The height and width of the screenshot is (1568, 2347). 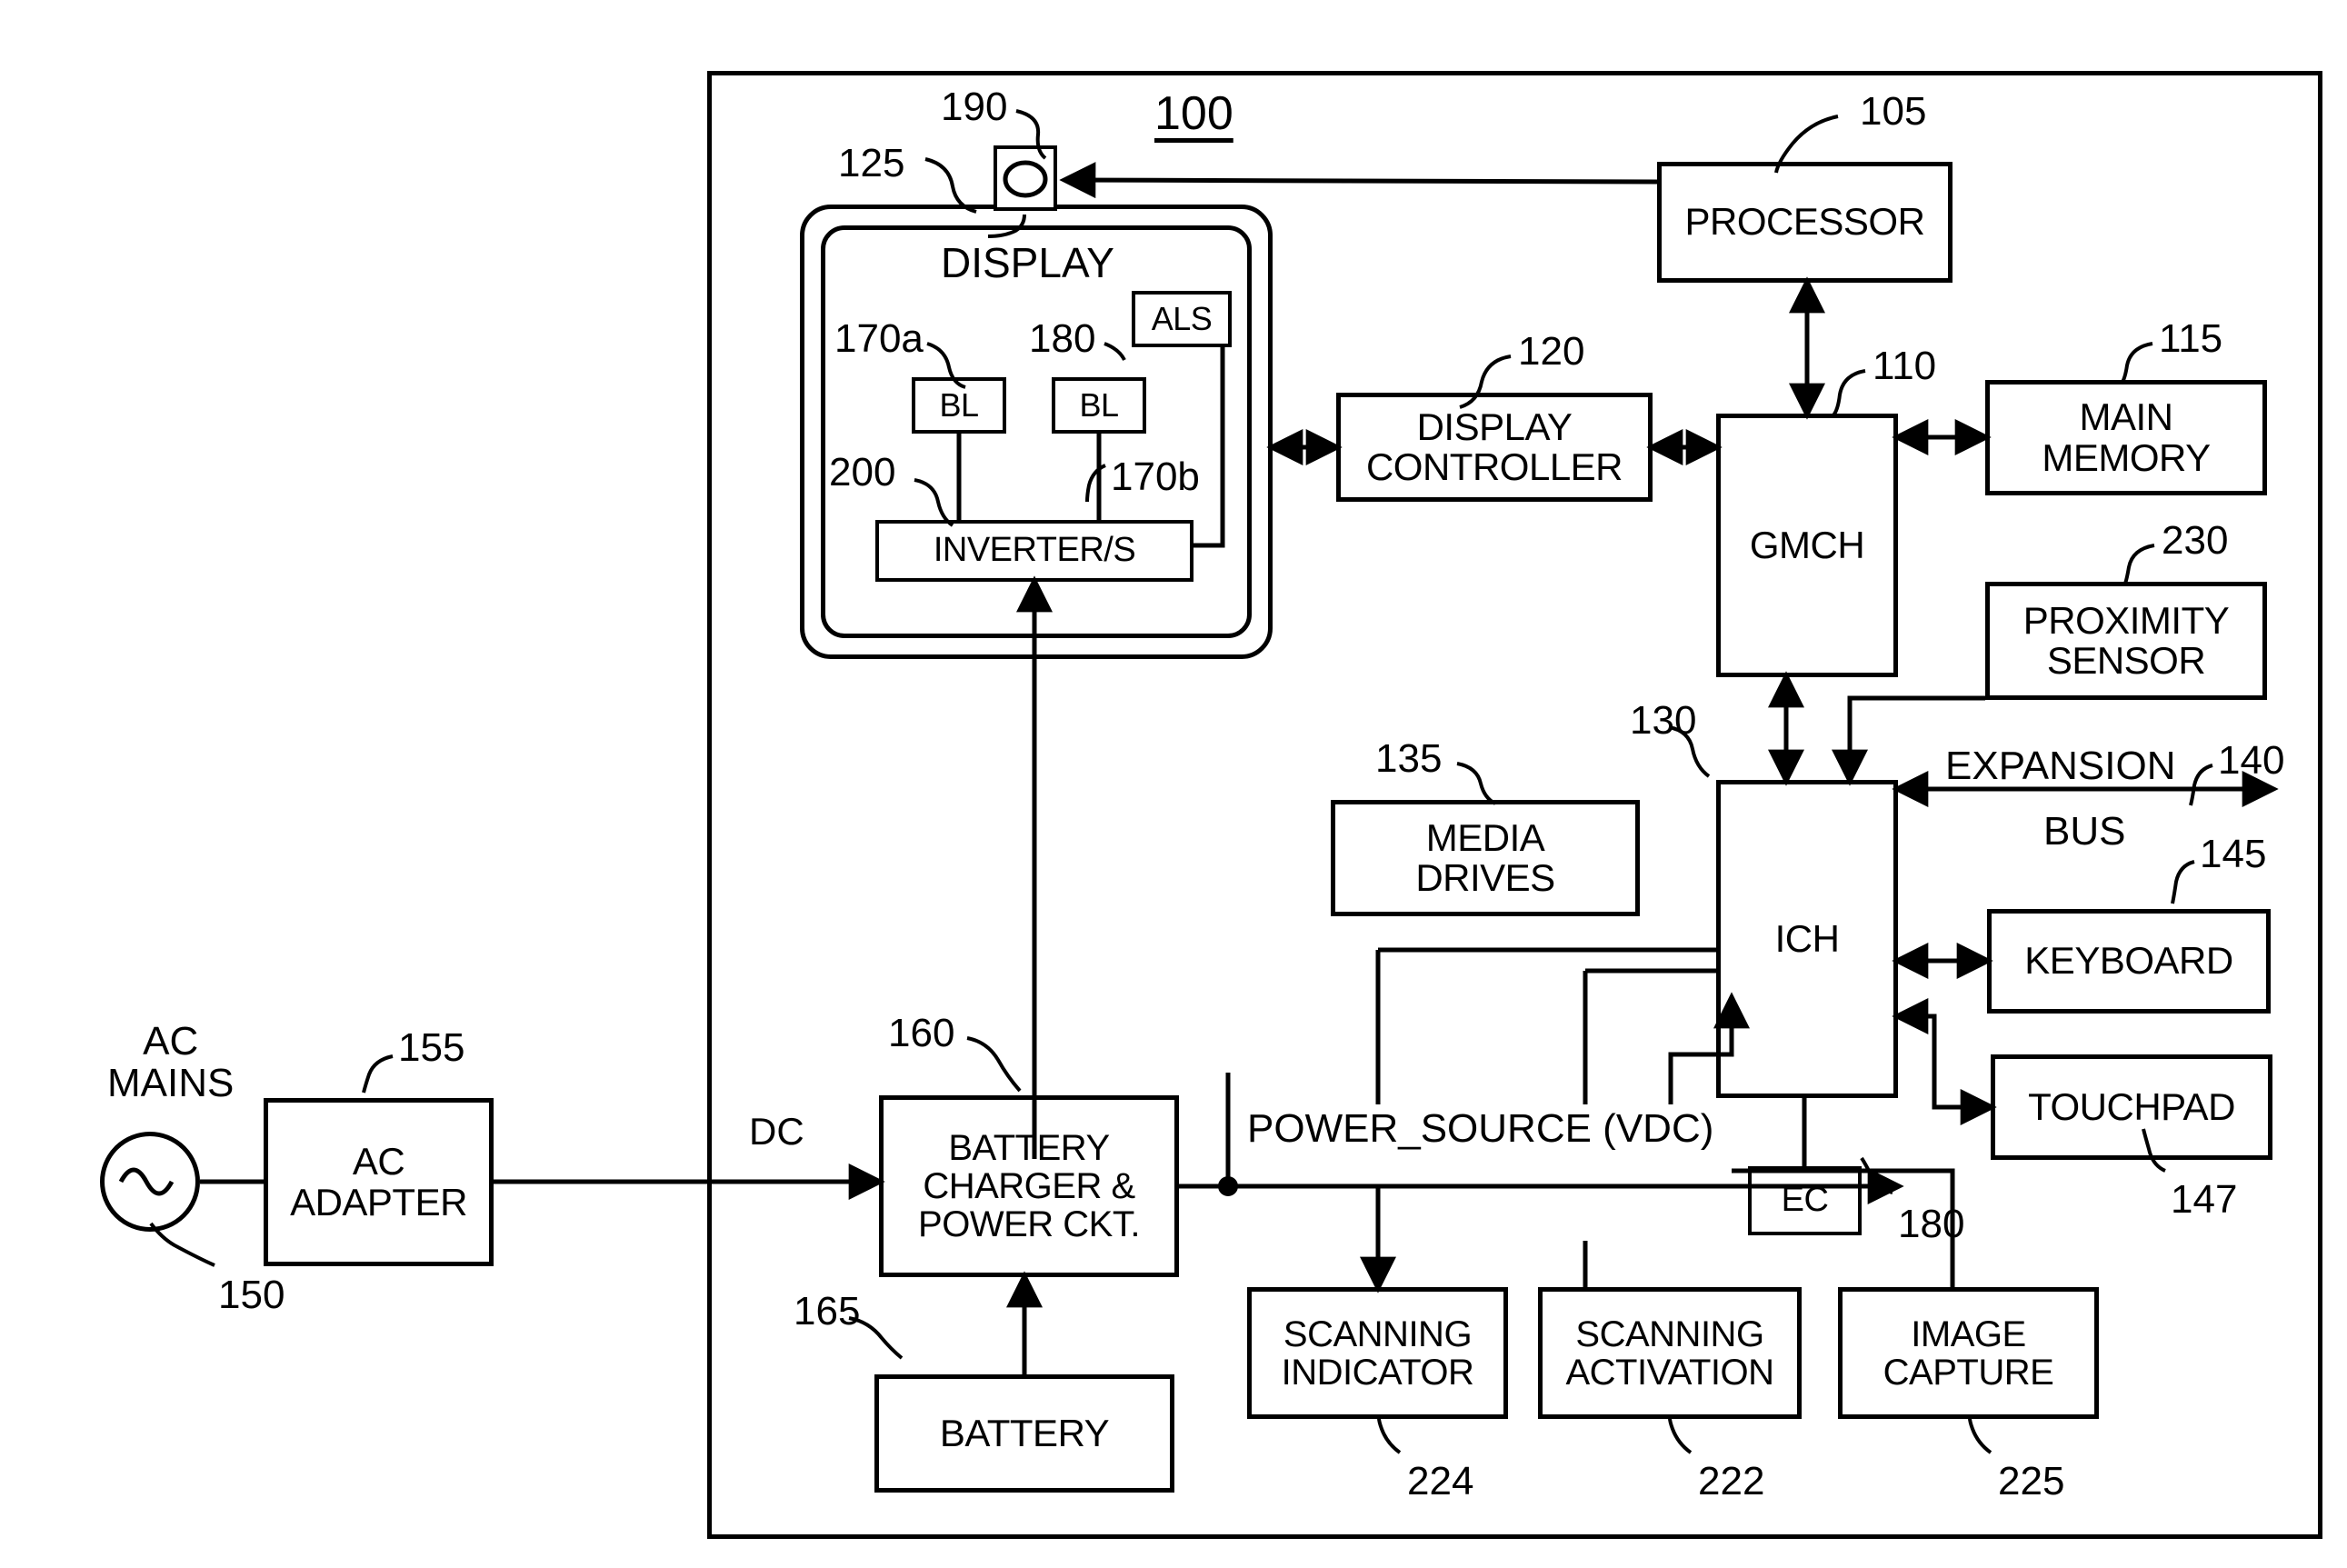 I want to click on backlight-b-label: BL, so click(x=1099, y=405).